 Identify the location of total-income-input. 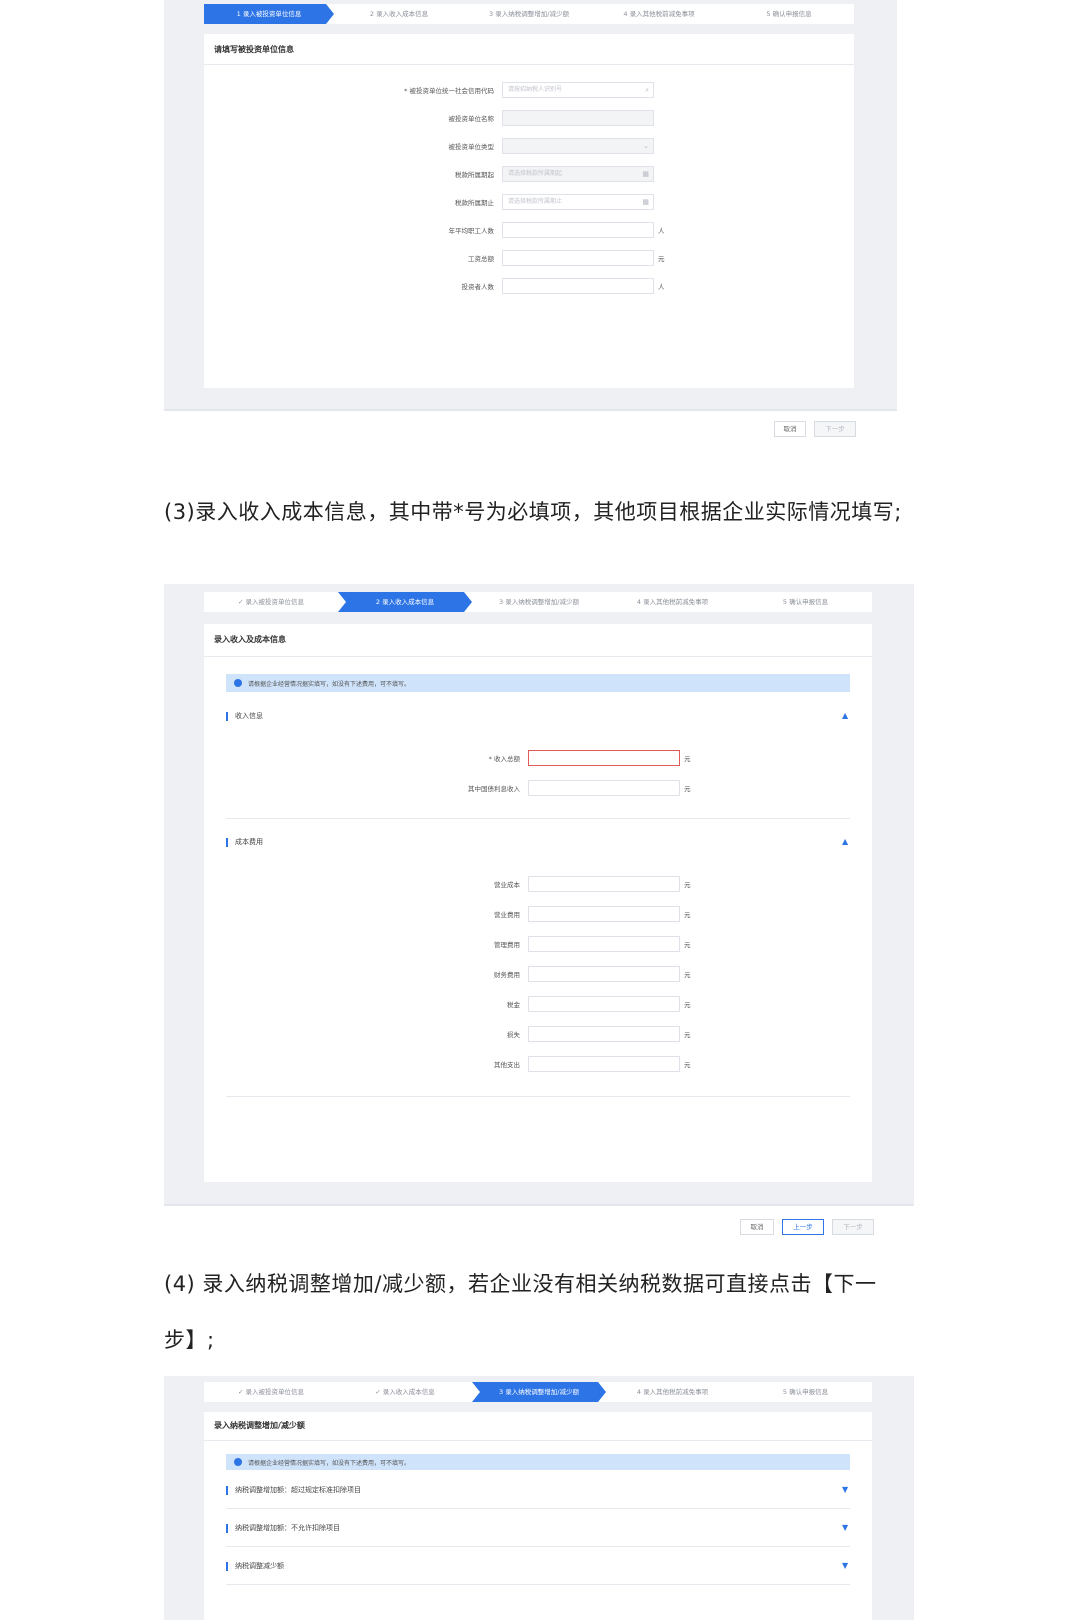
(604, 758).